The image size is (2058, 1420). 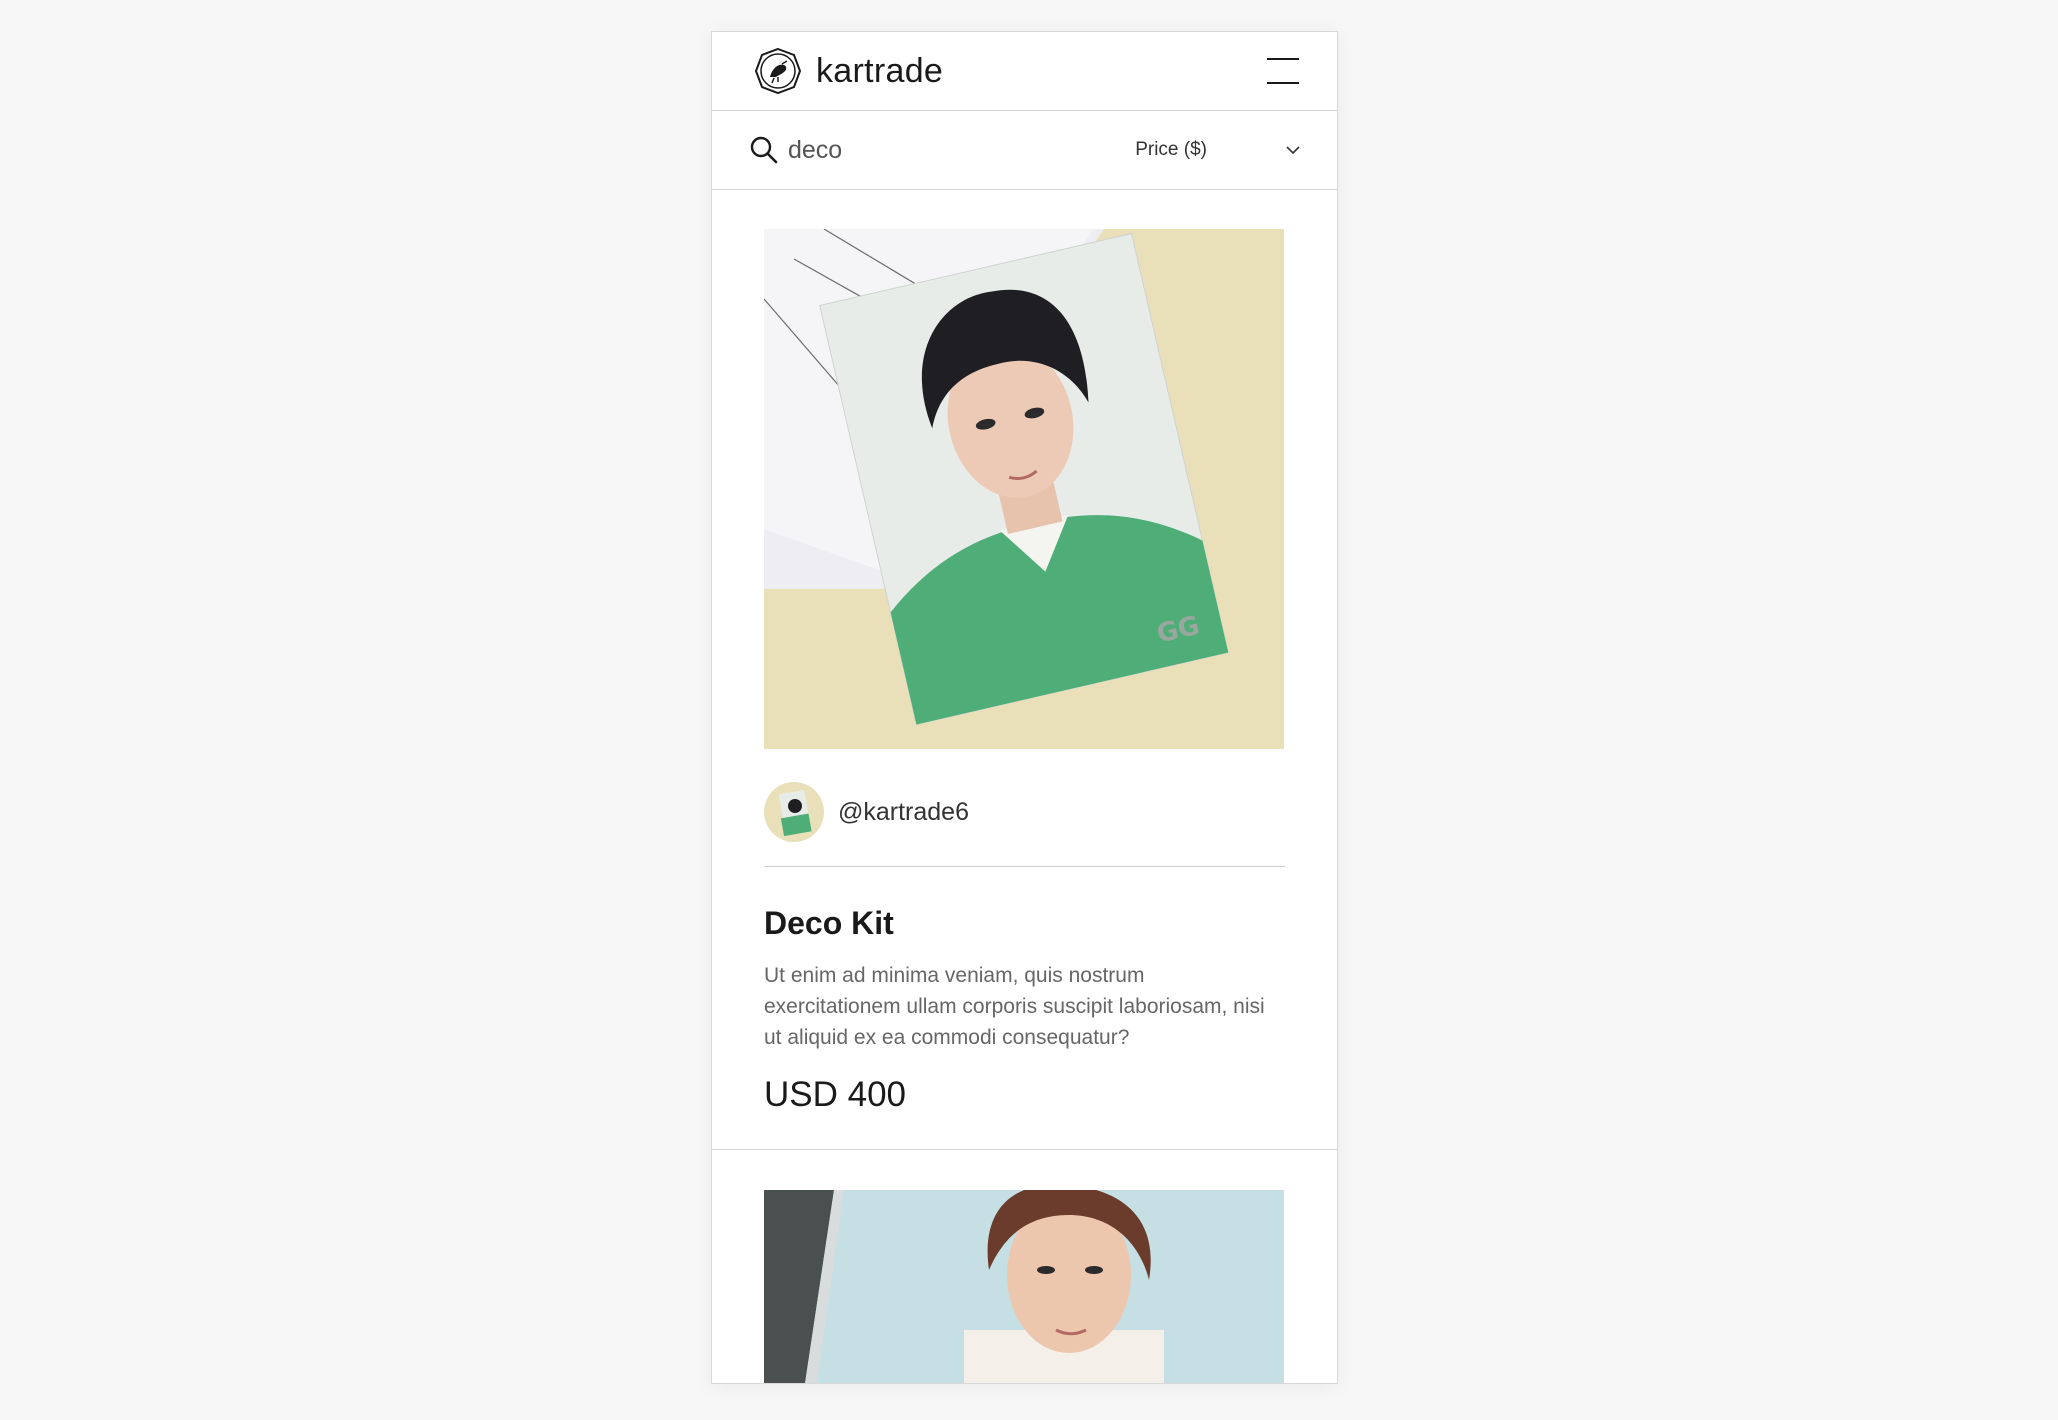 What do you see at coordinates (1283, 71) in the screenshot?
I see `menu-button` at bounding box center [1283, 71].